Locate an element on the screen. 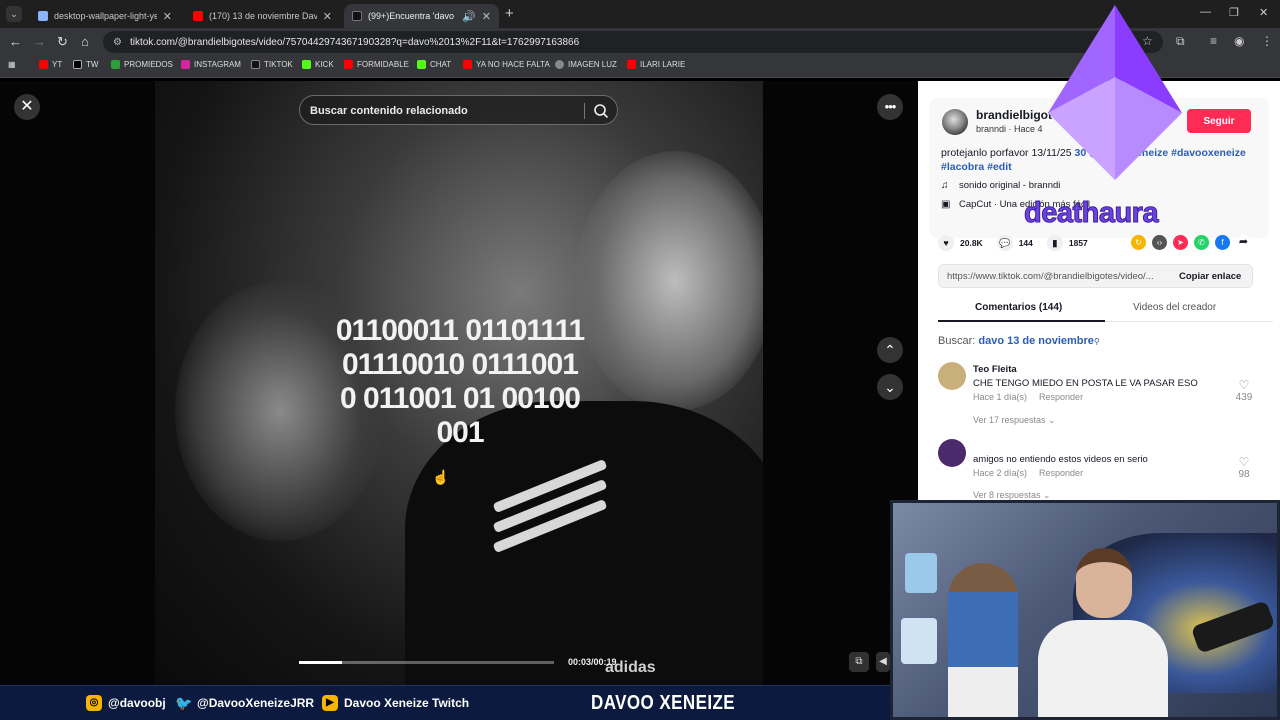 This screenshot has width=1280, height=720. bookmark-label: INSTAGRAM is located at coordinates (217, 64).